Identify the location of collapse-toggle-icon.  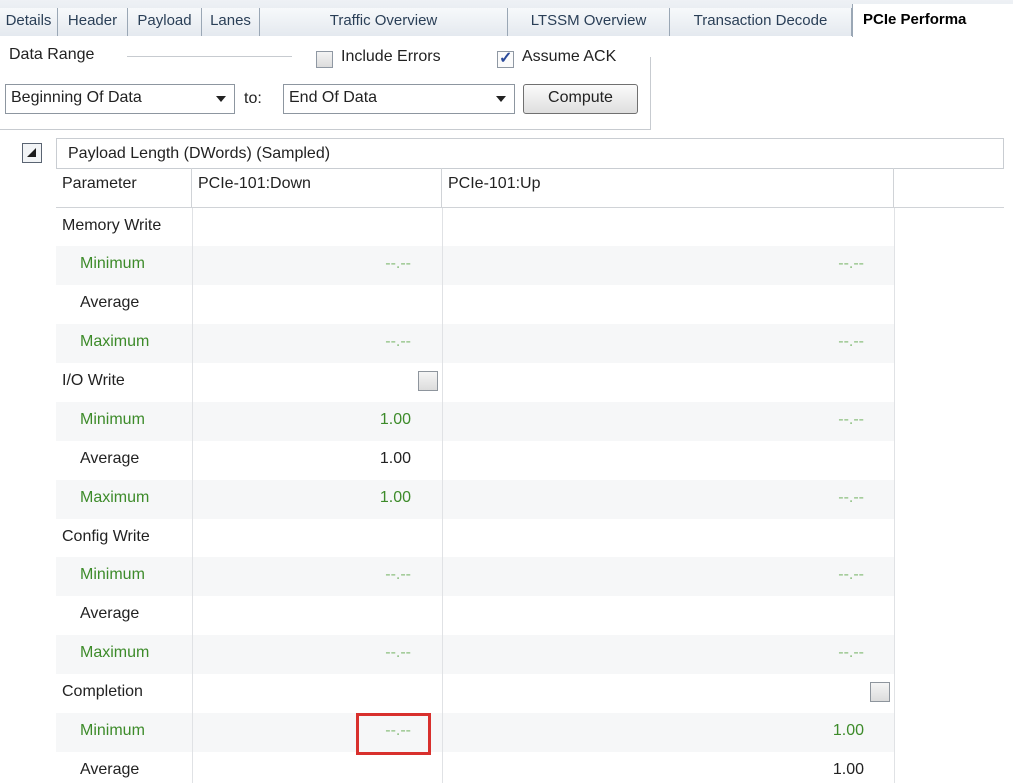
(32, 153).